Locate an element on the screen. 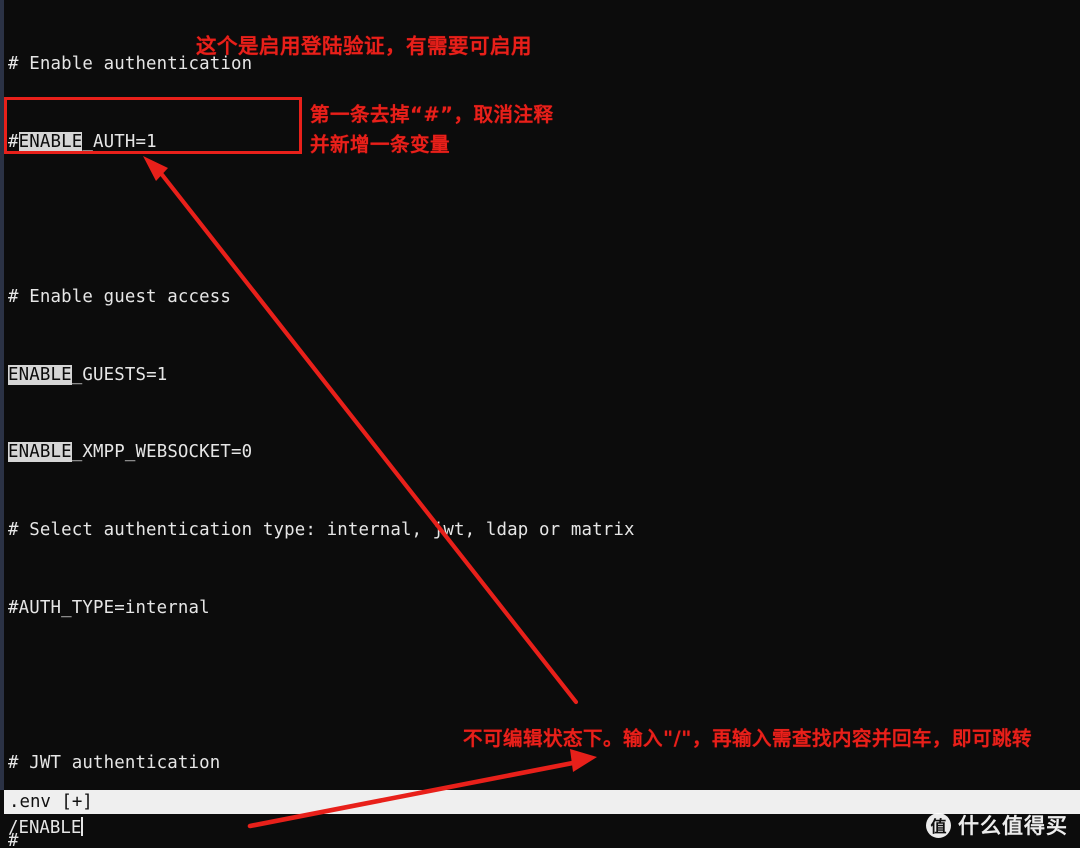 The height and width of the screenshot is (848, 1080). code-line: #ENABLE_AUTH=1 is located at coordinates (544, 143).